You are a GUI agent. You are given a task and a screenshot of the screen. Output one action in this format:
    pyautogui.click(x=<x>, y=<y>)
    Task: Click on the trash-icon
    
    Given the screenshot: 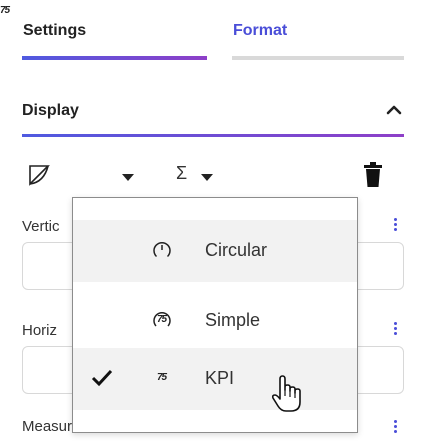 What is the action you would take?
    pyautogui.click(x=373, y=175)
    